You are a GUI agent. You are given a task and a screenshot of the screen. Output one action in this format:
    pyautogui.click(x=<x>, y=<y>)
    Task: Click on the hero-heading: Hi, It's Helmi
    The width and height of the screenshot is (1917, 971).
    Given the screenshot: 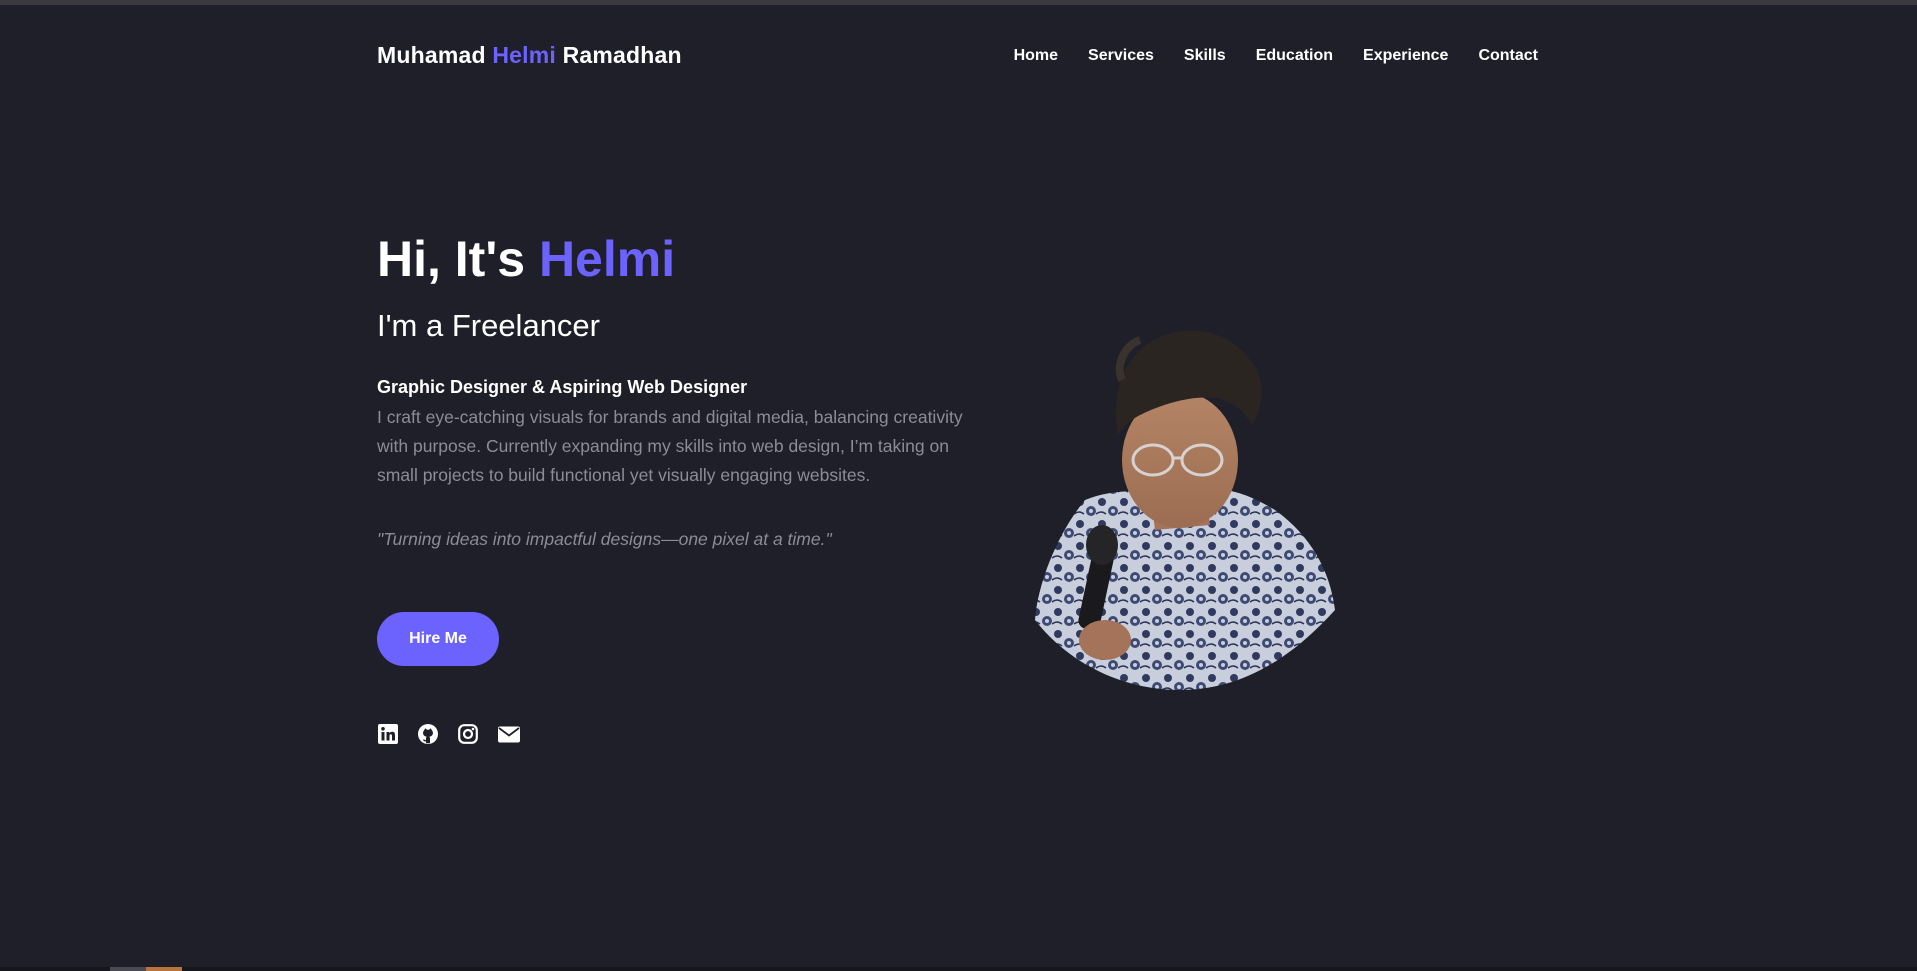 What is the action you would take?
    pyautogui.click(x=677, y=259)
    